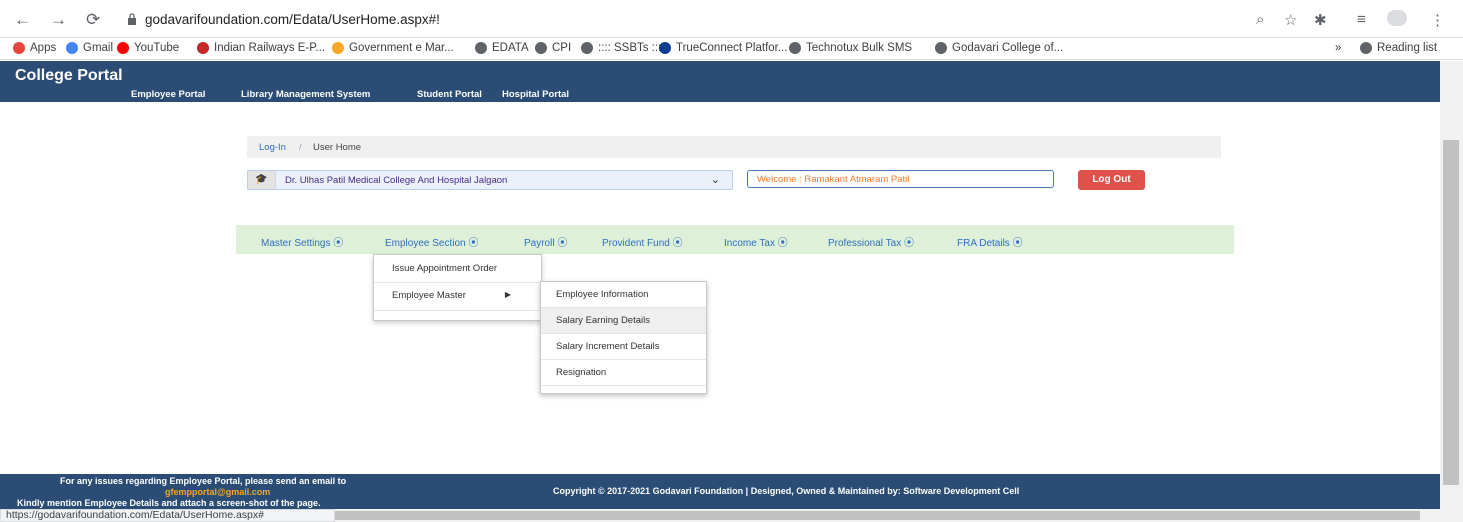 The image size is (1463, 522). I want to click on apps-icon, so click(19, 48).